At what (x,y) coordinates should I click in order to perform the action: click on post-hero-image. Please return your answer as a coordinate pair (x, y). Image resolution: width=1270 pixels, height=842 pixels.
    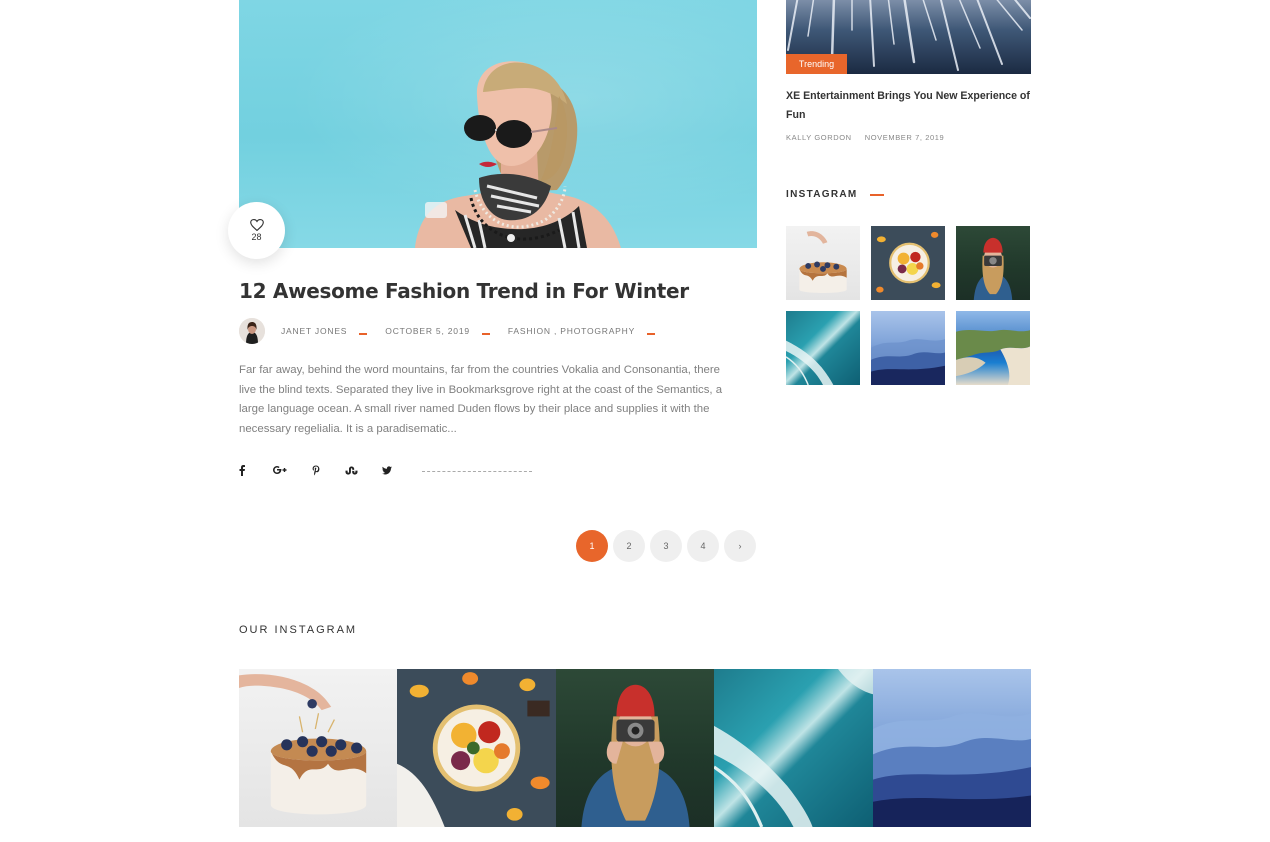
    Looking at the image, I should click on (498, 124).